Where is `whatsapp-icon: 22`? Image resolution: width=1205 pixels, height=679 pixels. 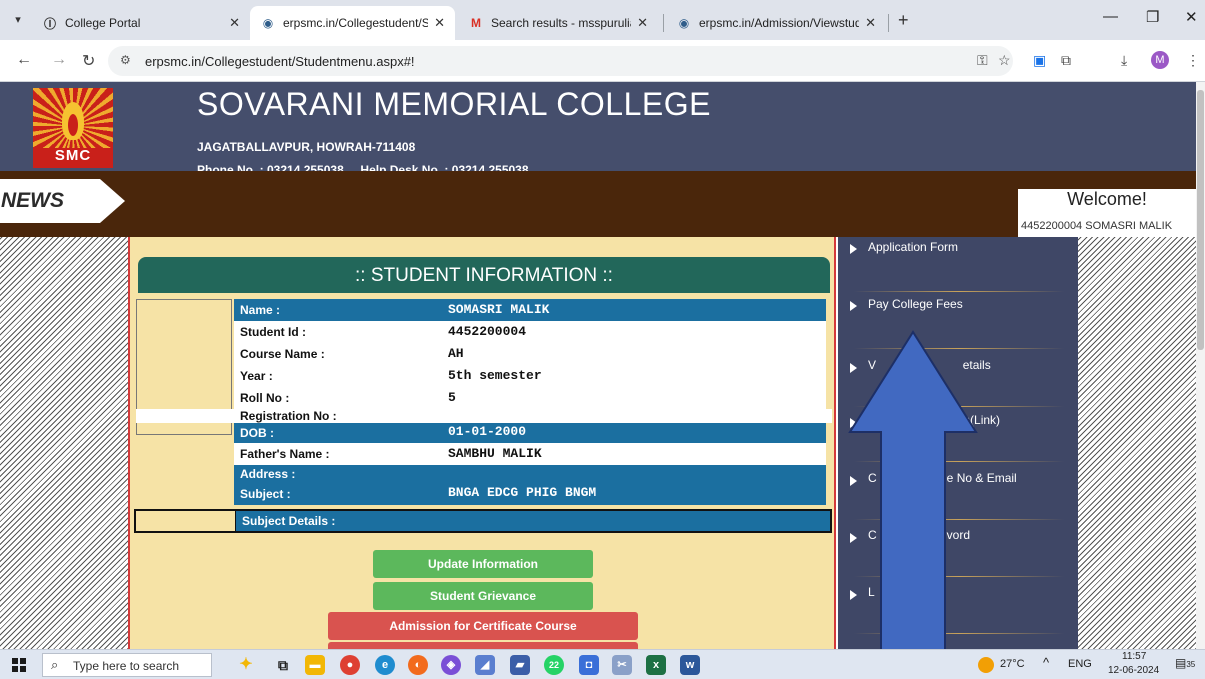 whatsapp-icon: 22 is located at coordinates (554, 665).